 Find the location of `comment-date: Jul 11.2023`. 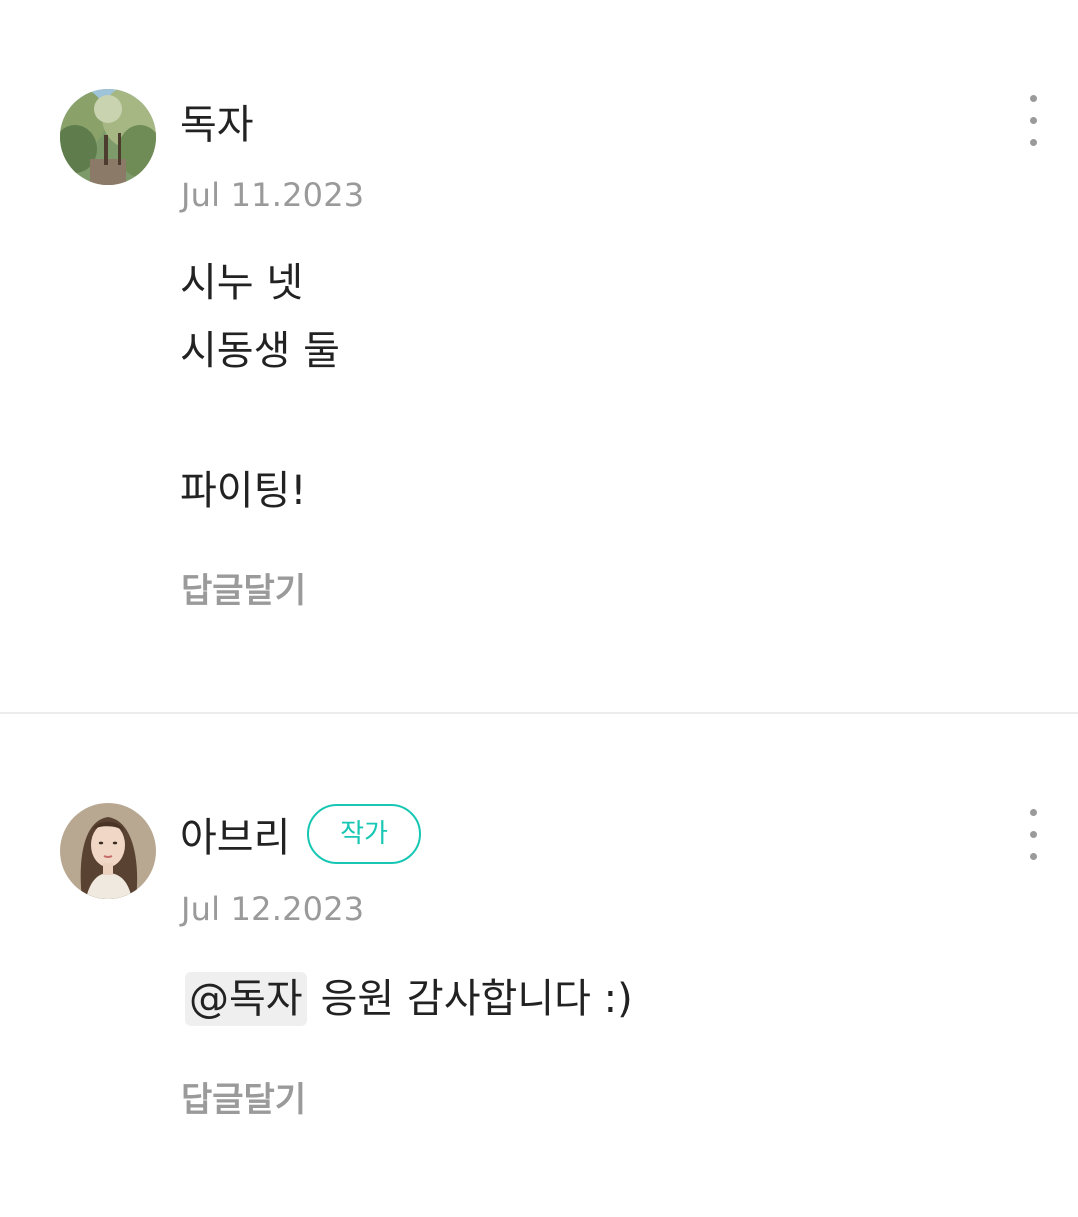

comment-date: Jul 11.2023 is located at coordinates (273, 195).